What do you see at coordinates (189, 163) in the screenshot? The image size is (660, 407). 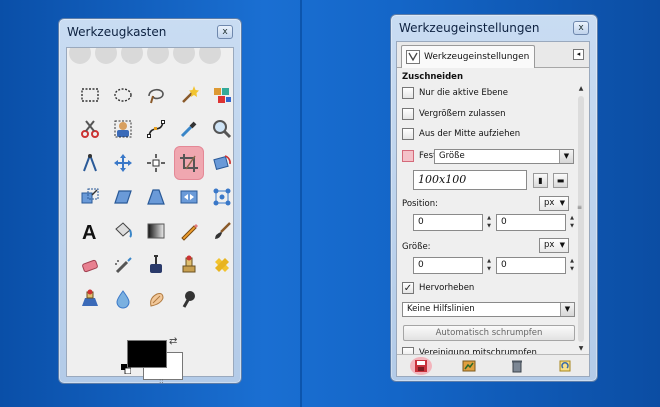 I see `tool-button-crop` at bounding box center [189, 163].